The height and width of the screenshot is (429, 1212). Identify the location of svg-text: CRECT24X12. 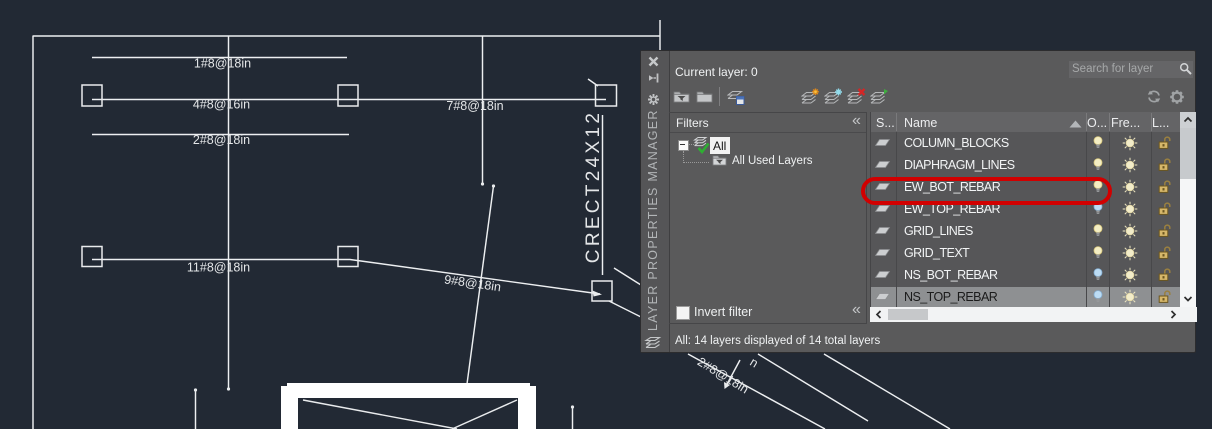
(593, 186).